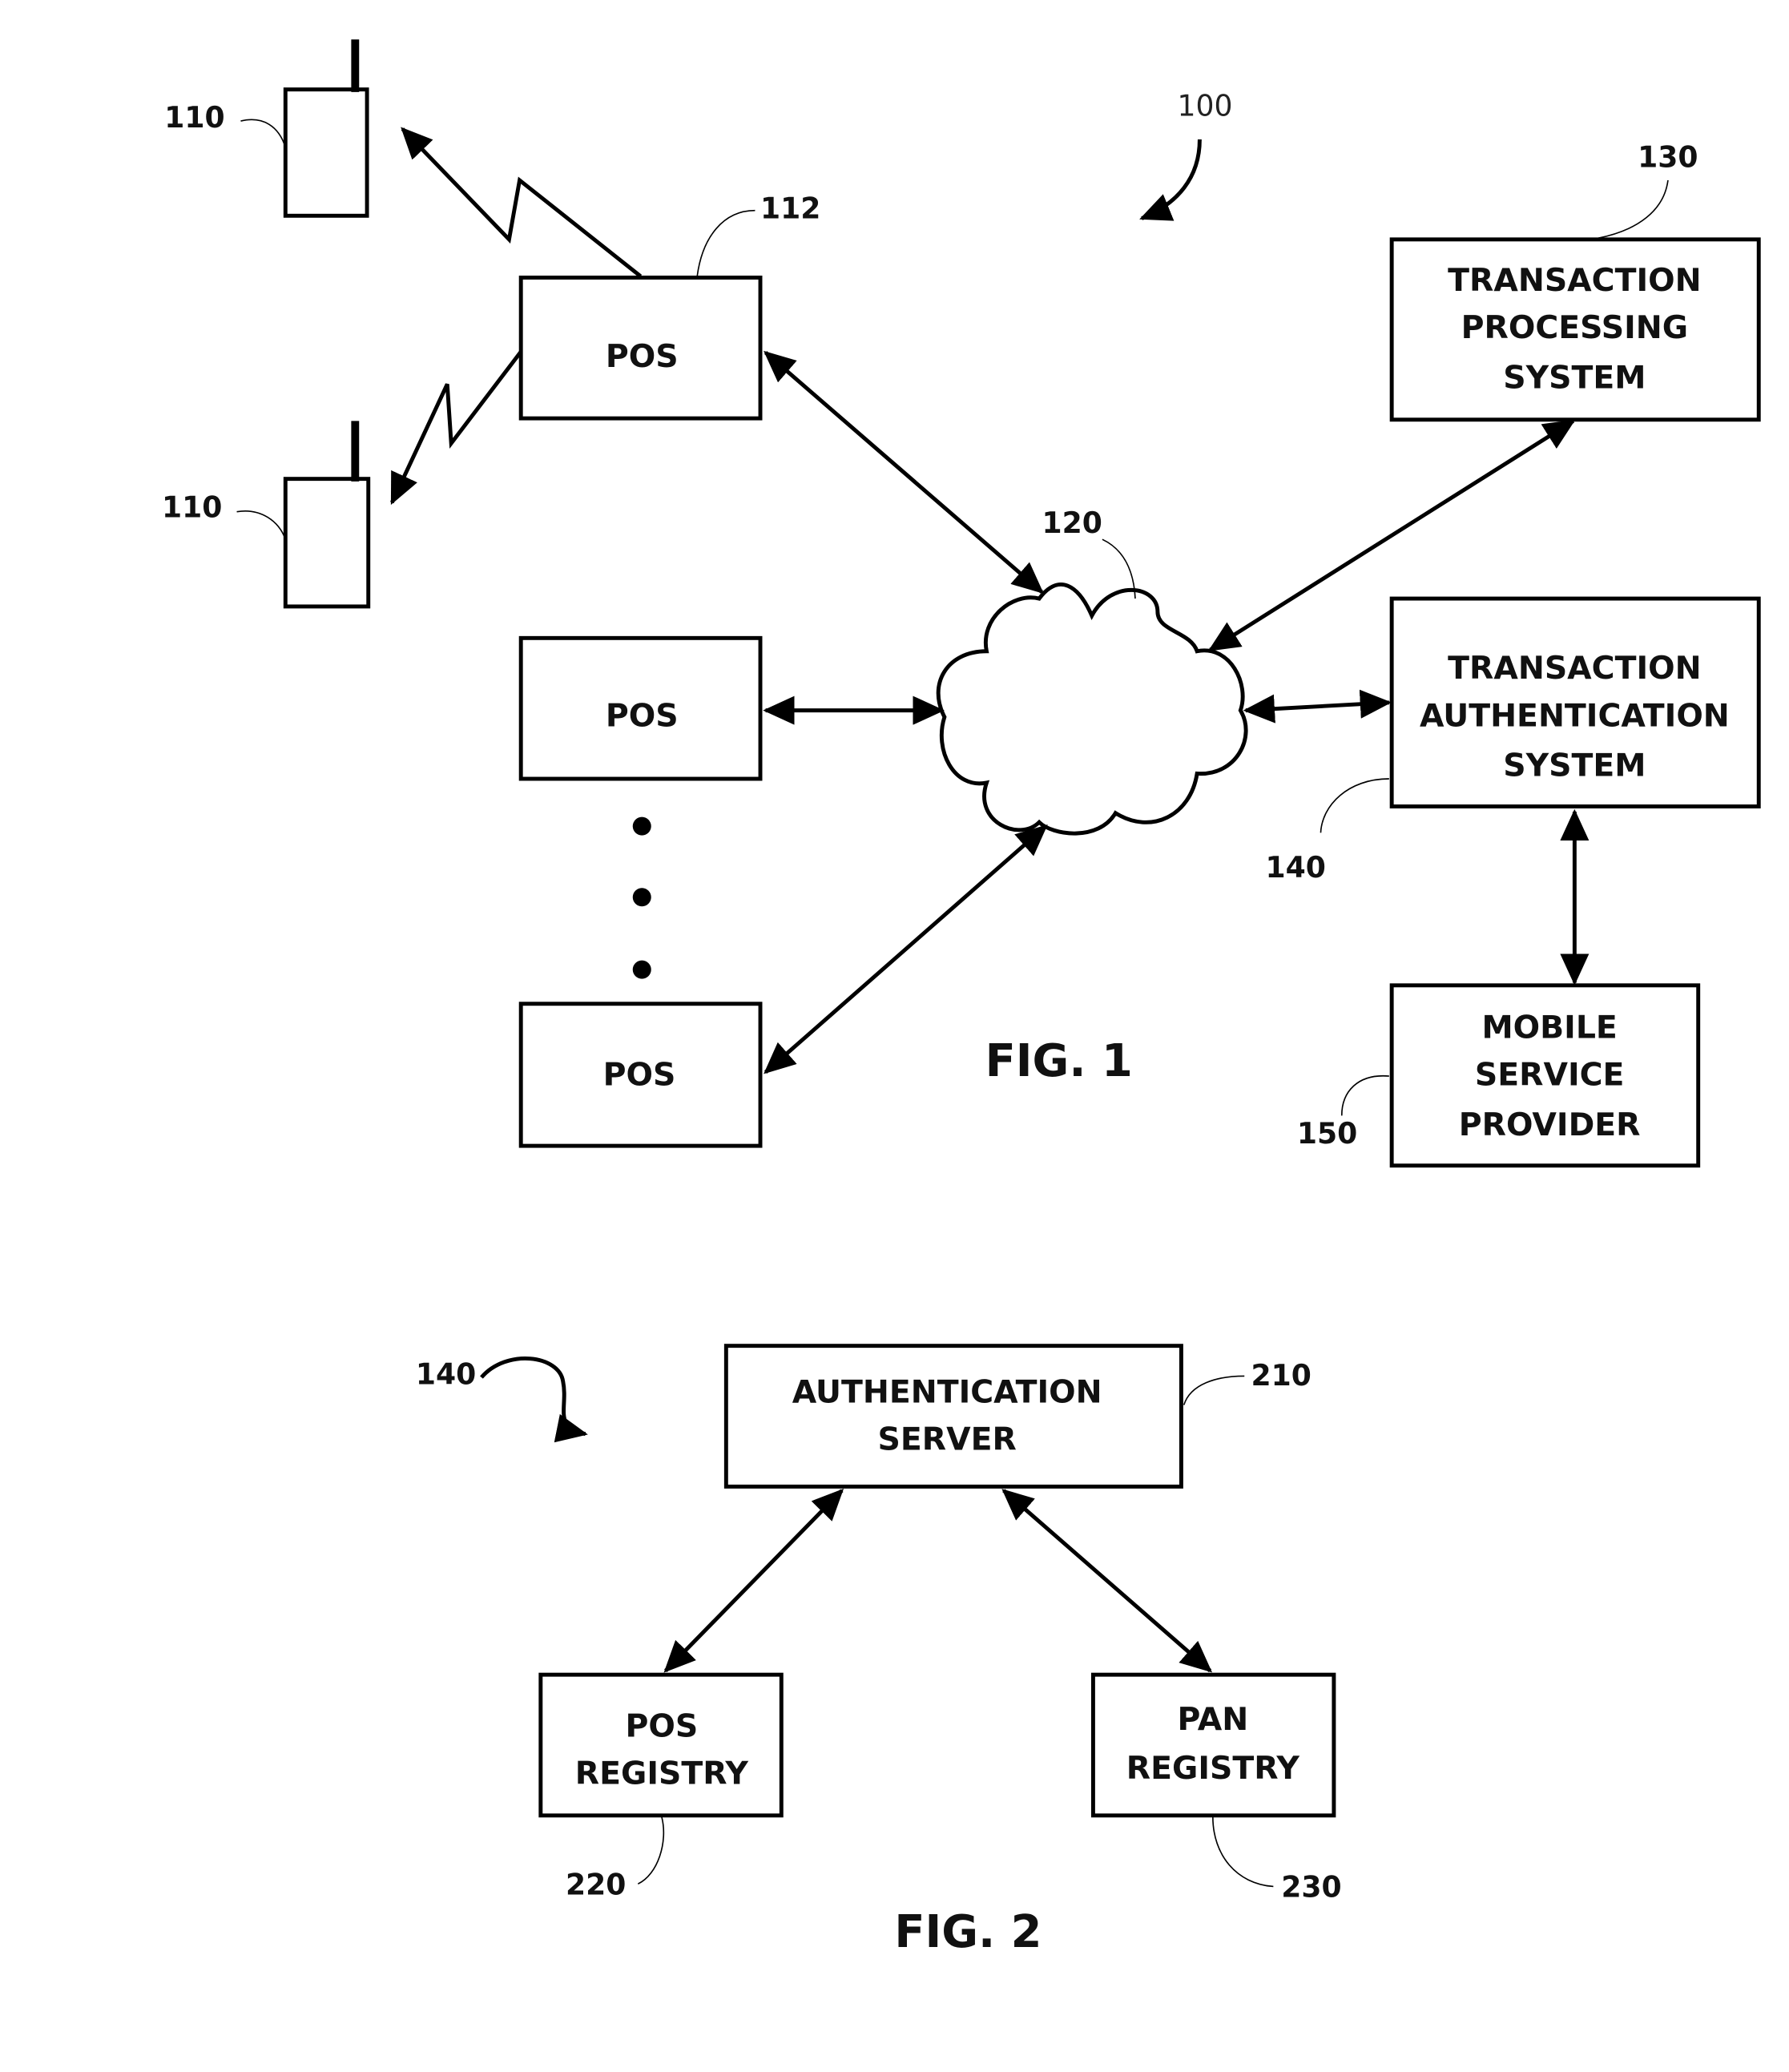  Describe the element at coordinates (1668, 157) in the screenshot. I see `ref-130: 130` at that location.